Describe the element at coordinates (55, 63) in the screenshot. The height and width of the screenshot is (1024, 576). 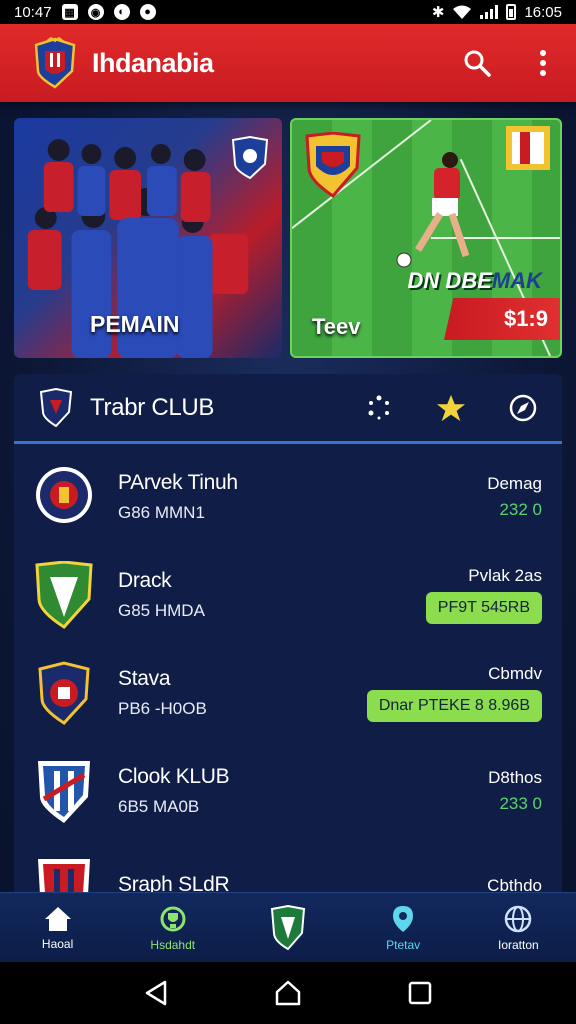
I see `app-logo-crest-icon` at that location.